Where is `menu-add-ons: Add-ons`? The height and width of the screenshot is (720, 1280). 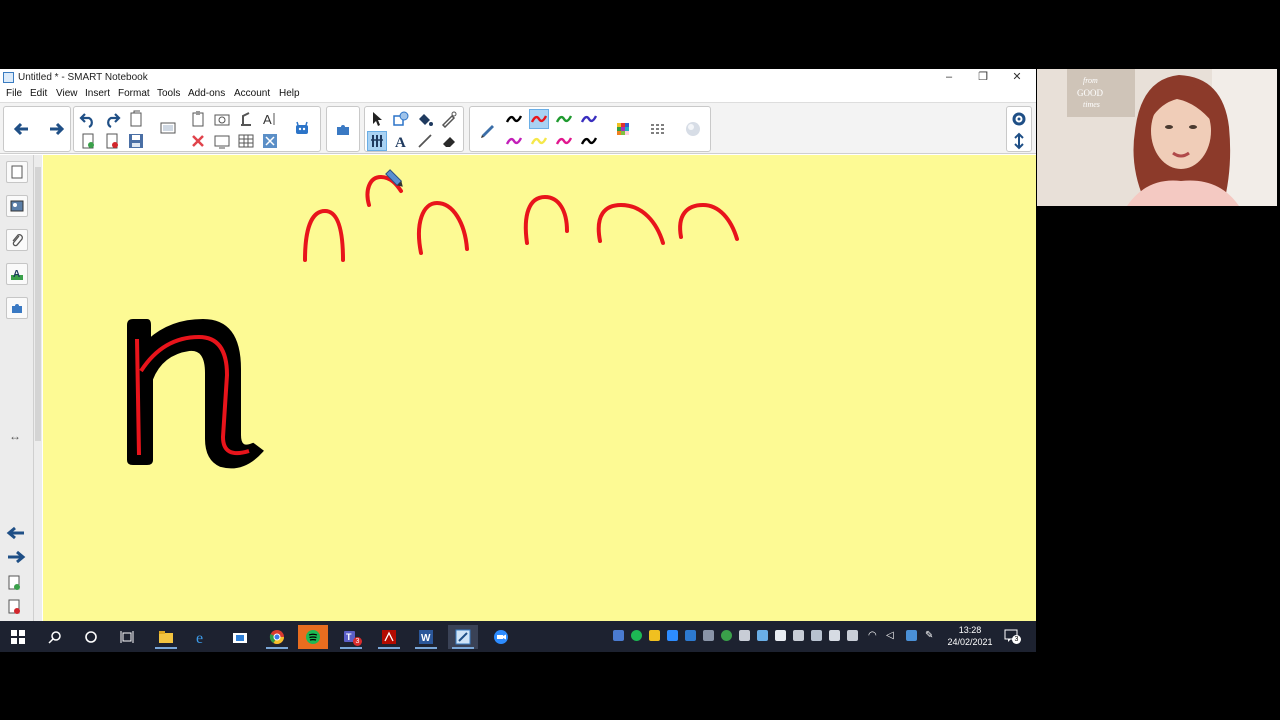 menu-add-ons: Add-ons is located at coordinates (206, 93).